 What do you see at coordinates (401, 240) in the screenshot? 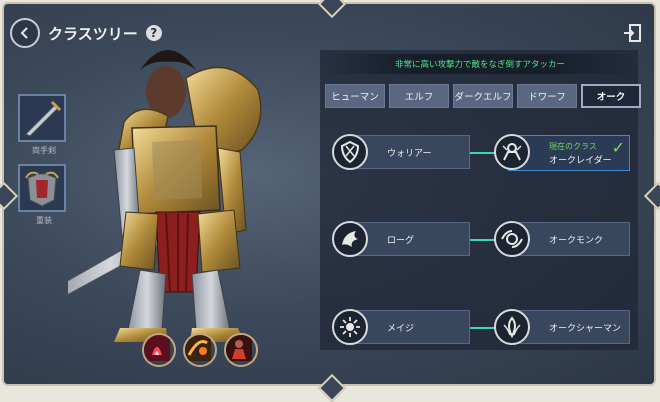
I see `class-name: ローグ` at bounding box center [401, 240].